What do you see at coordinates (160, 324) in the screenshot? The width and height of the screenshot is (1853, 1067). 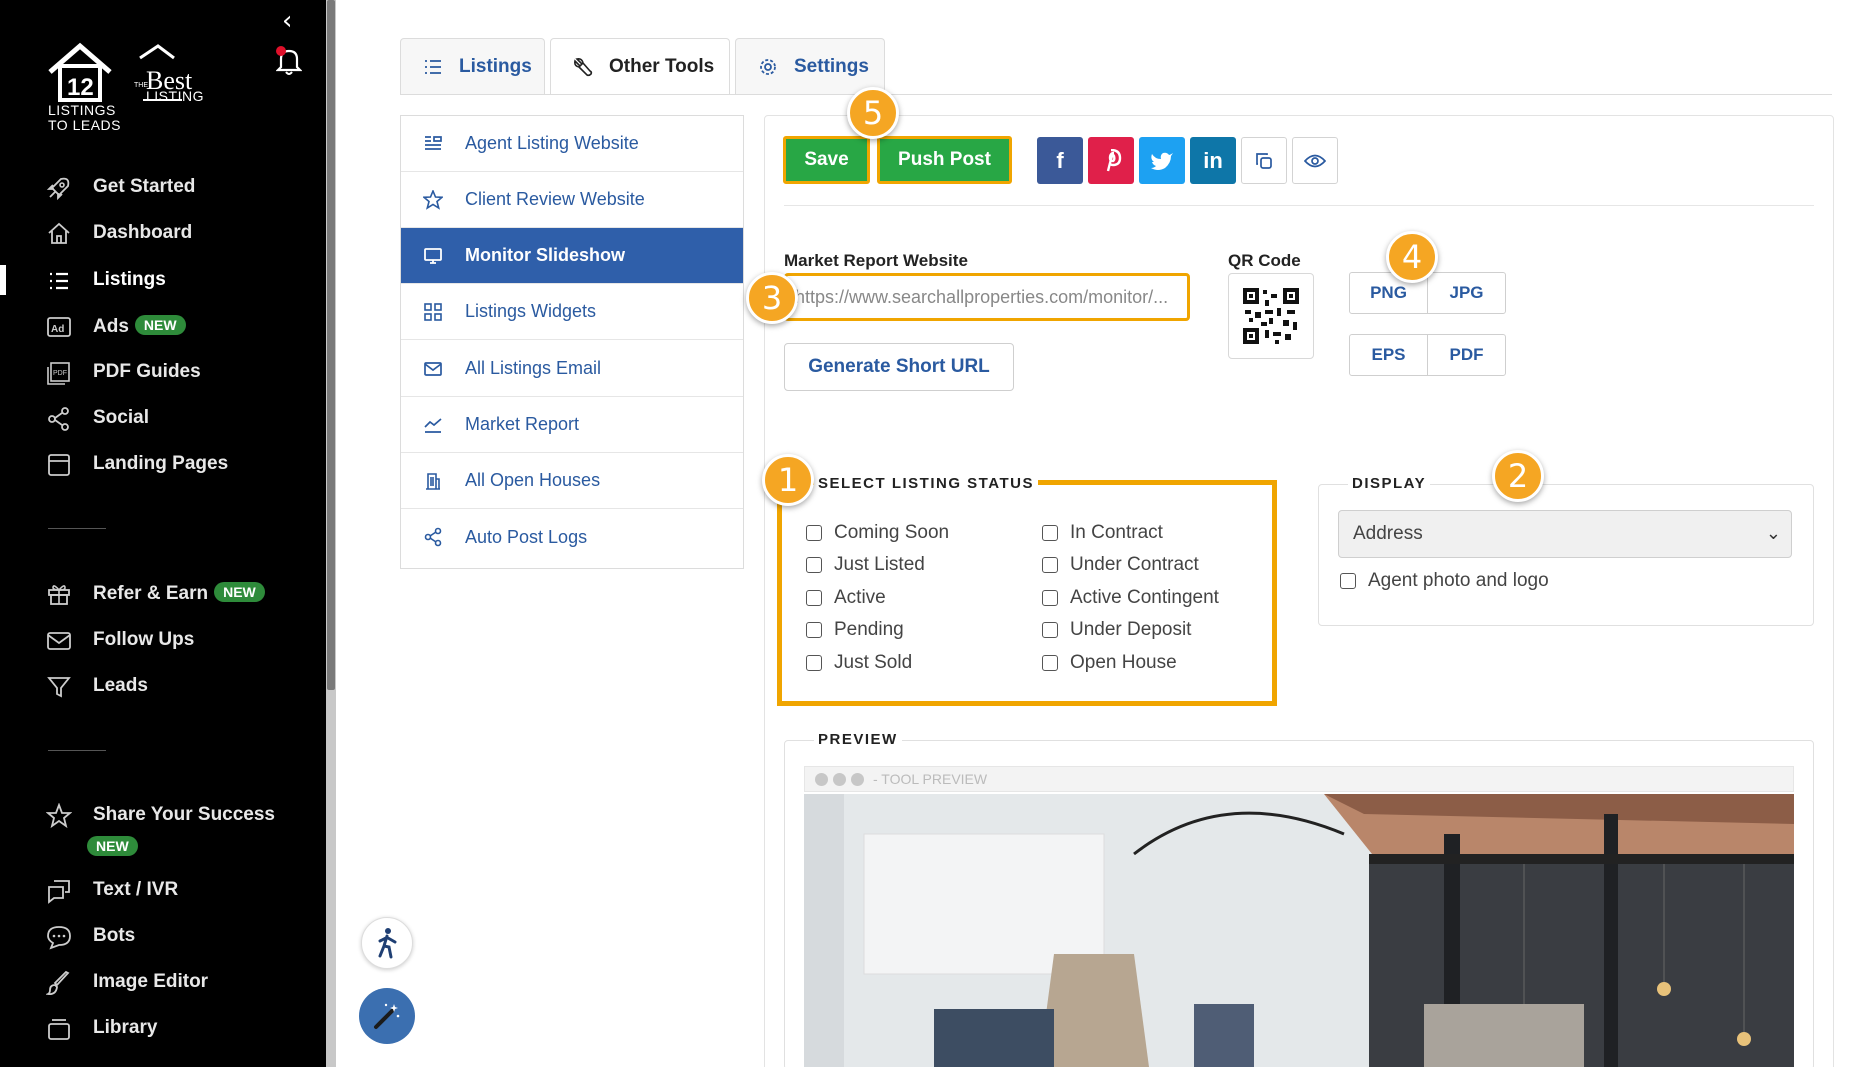 I see `new-badge: NEW` at bounding box center [160, 324].